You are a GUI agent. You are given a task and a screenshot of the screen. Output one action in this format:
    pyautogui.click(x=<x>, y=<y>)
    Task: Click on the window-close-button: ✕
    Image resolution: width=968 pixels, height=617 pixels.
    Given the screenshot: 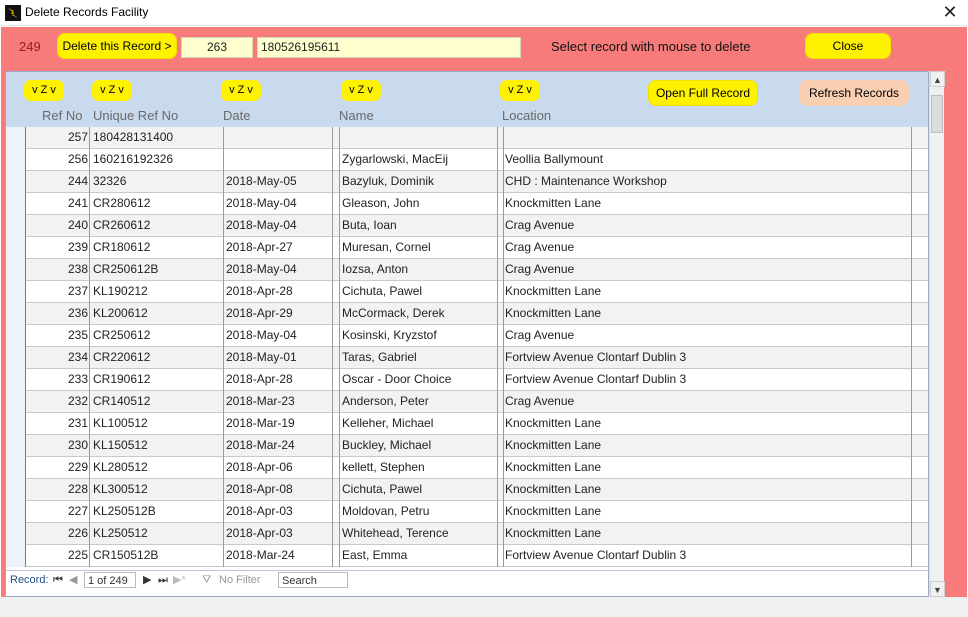 What is the action you would take?
    pyautogui.click(x=950, y=13)
    